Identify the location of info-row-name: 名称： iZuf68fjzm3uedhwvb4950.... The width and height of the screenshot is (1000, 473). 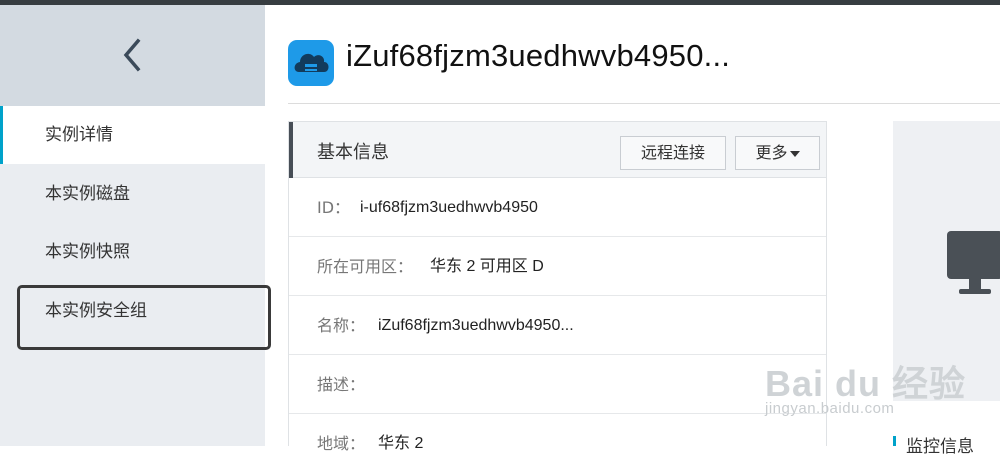
(557, 325).